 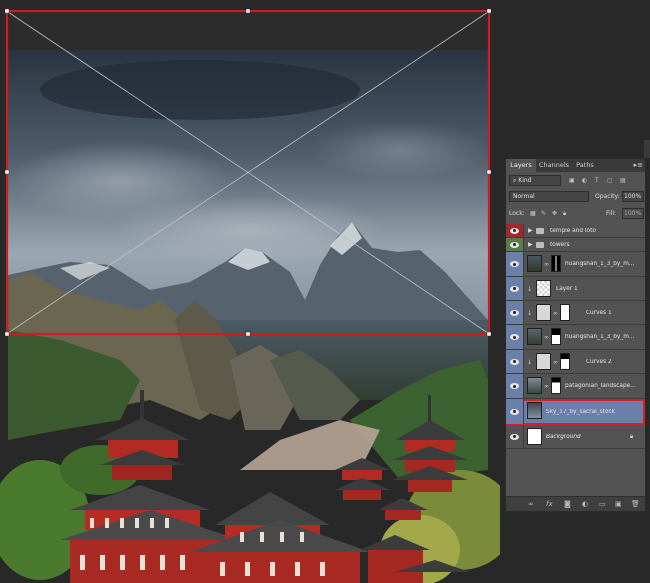 I want to click on adjustment-filter-icon: ◐, so click(x=584, y=181).